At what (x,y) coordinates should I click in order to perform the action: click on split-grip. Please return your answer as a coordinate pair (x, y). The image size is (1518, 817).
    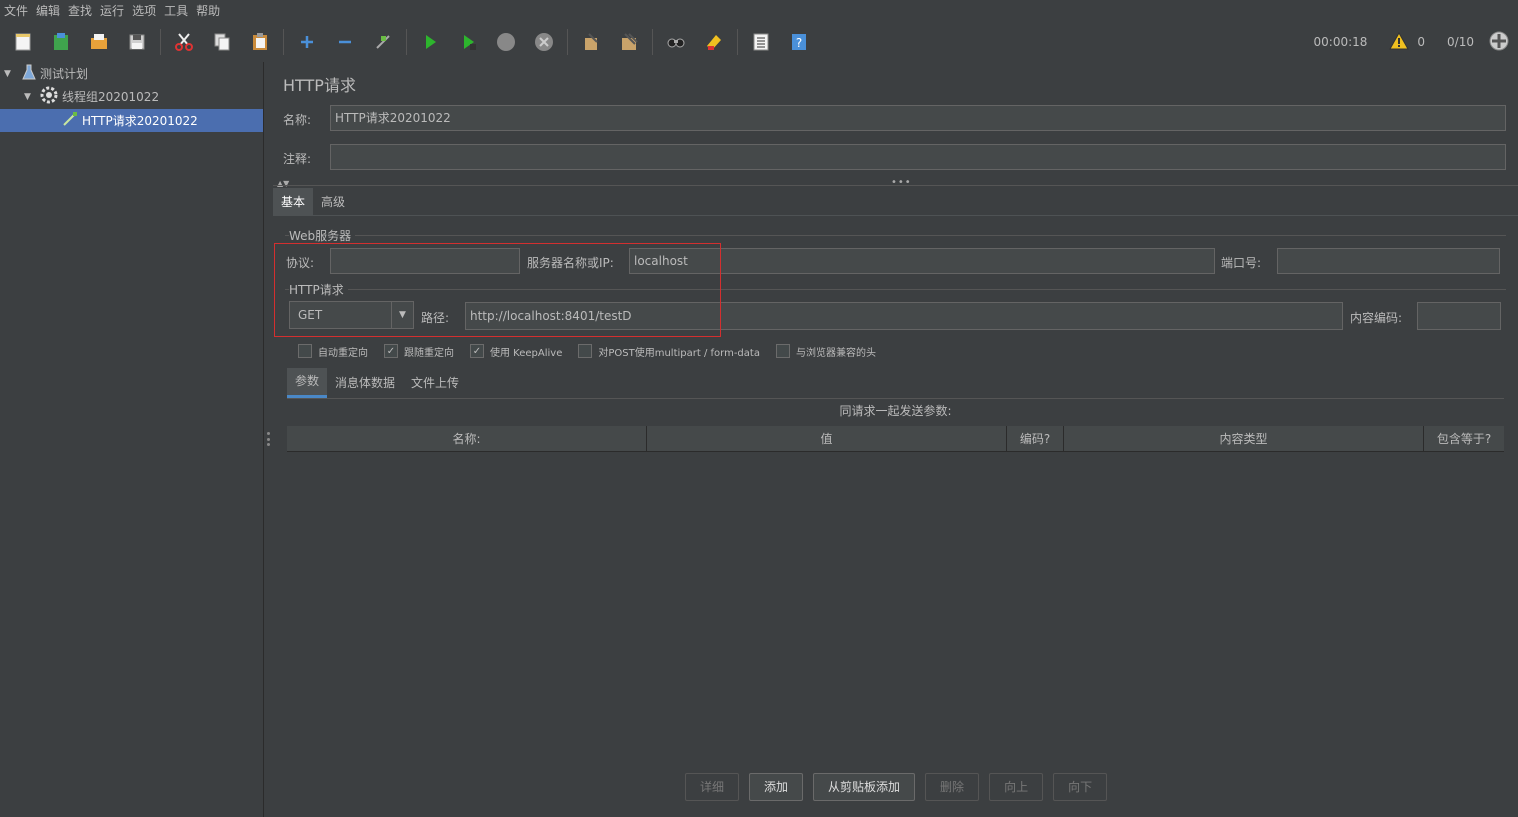
    Looking at the image, I should click on (268, 439).